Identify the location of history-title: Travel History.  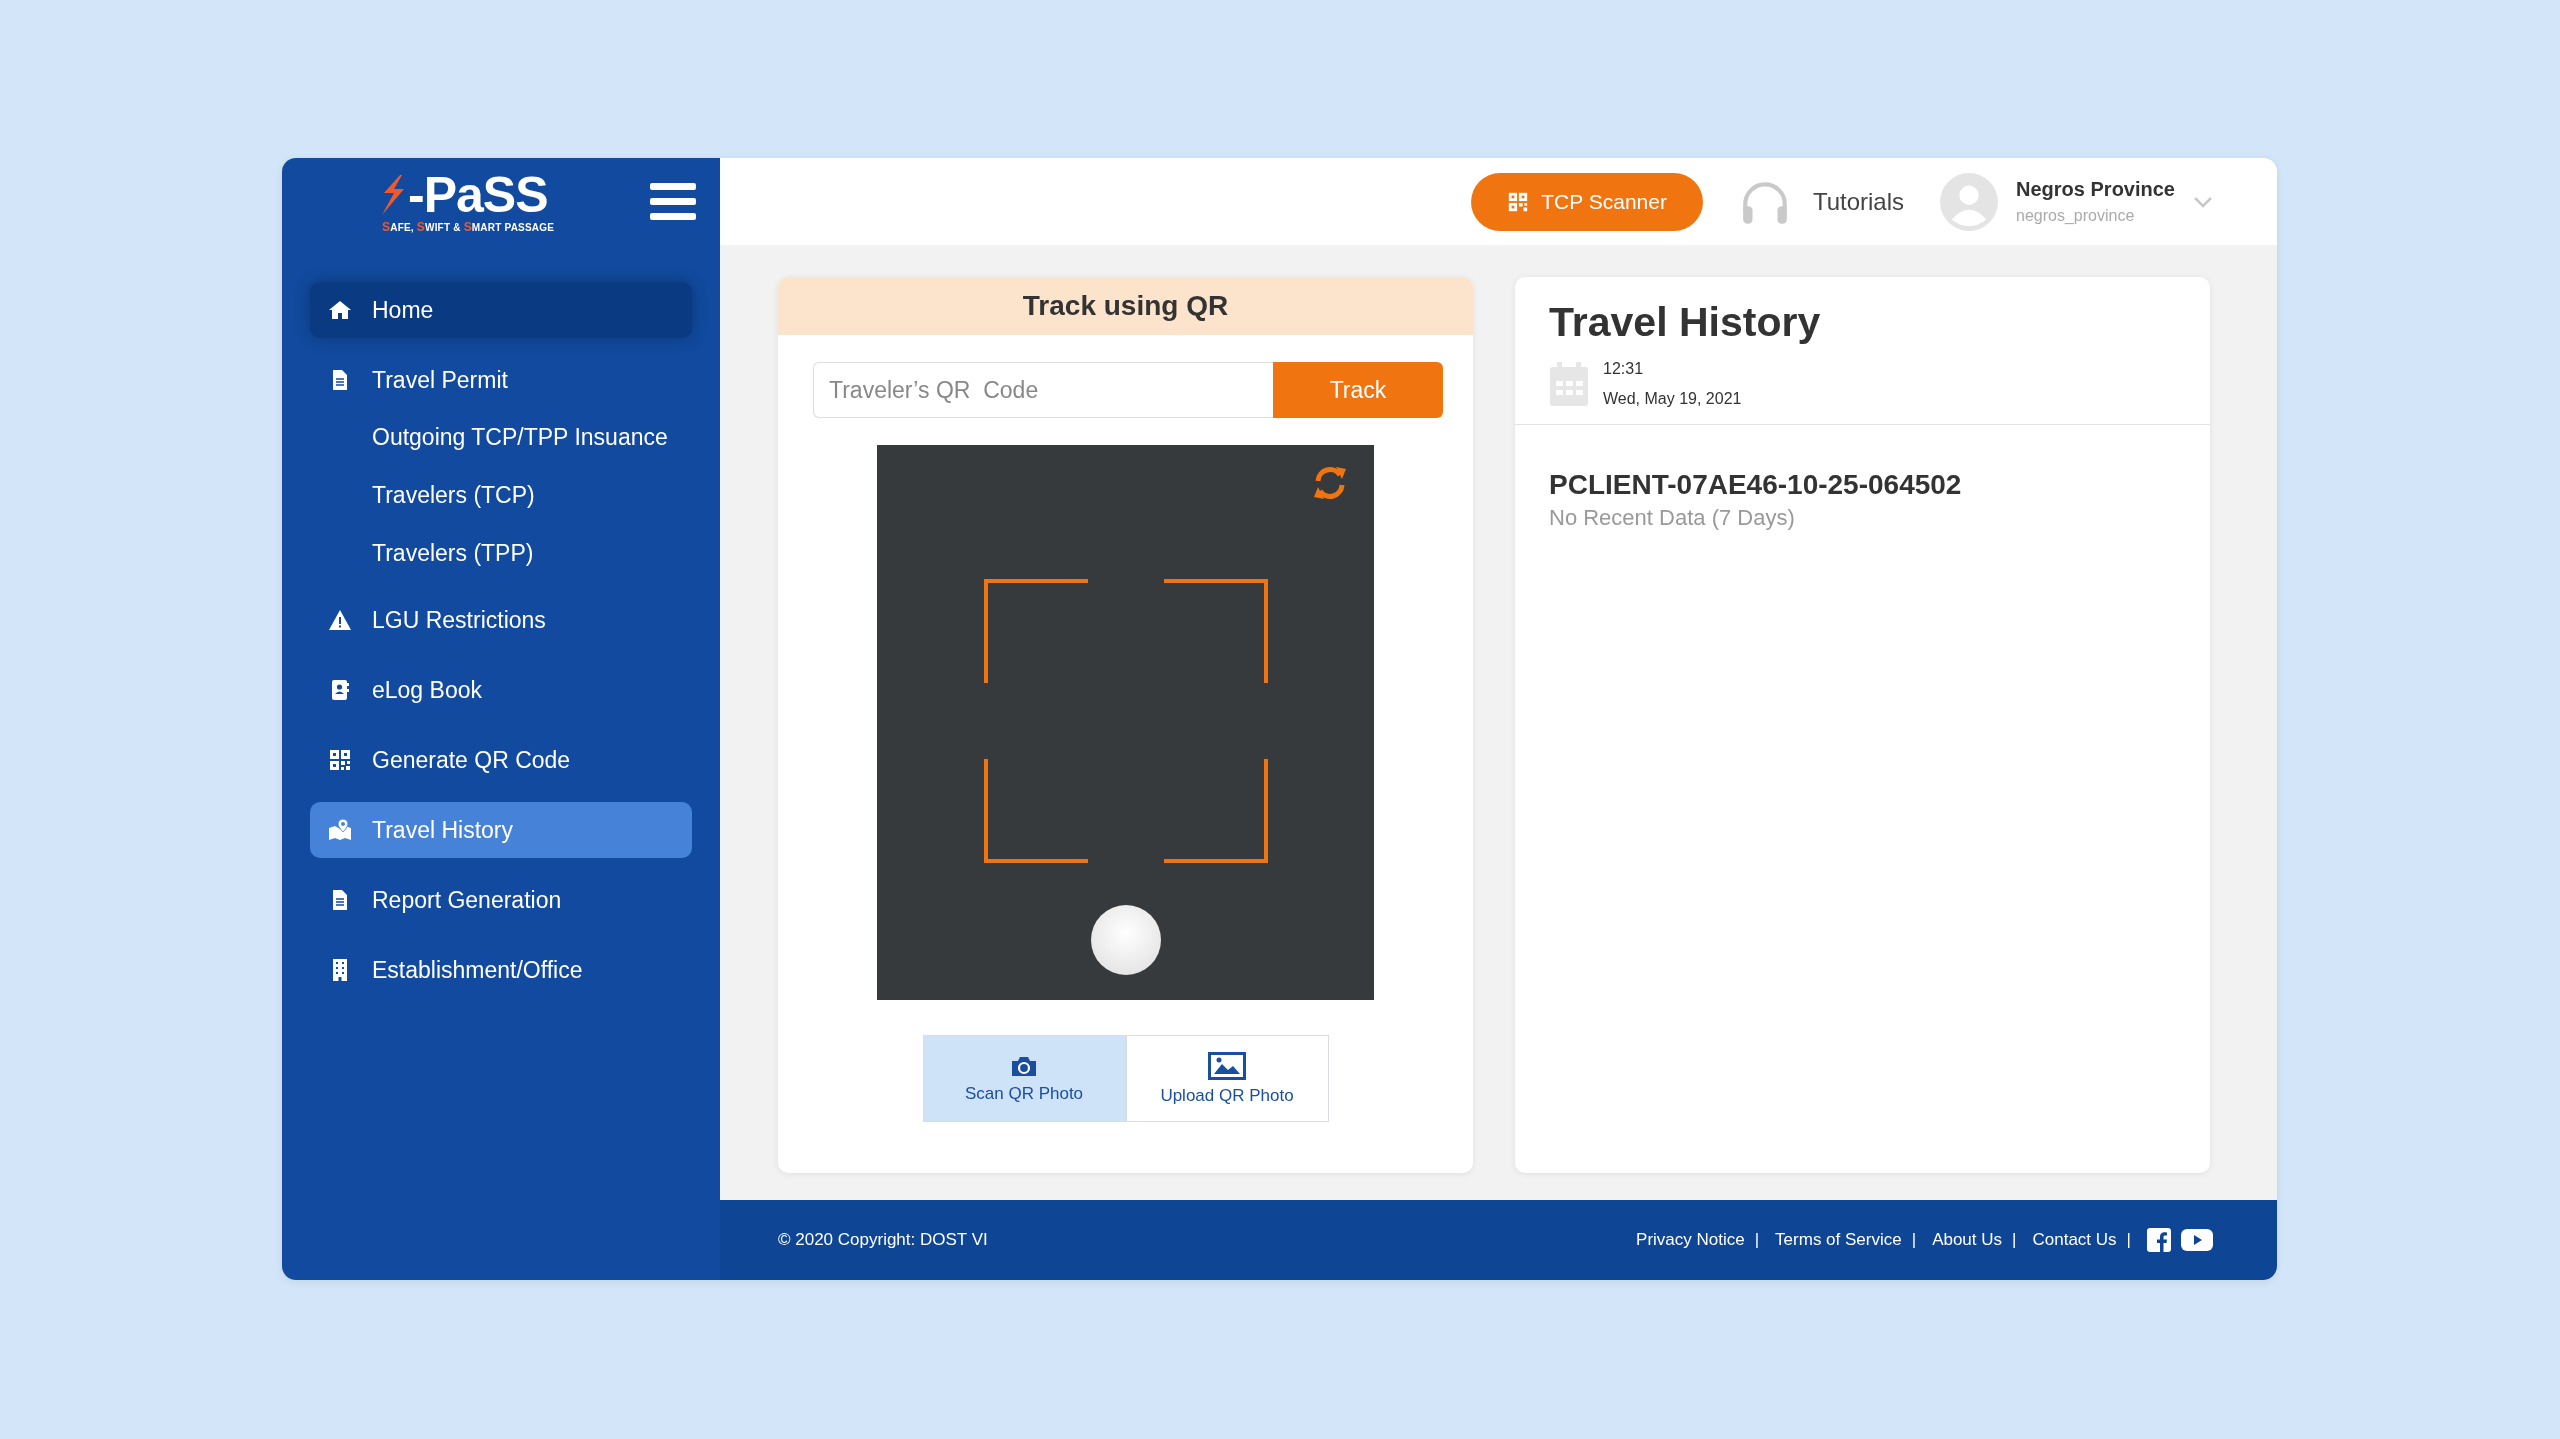
(1685, 322).